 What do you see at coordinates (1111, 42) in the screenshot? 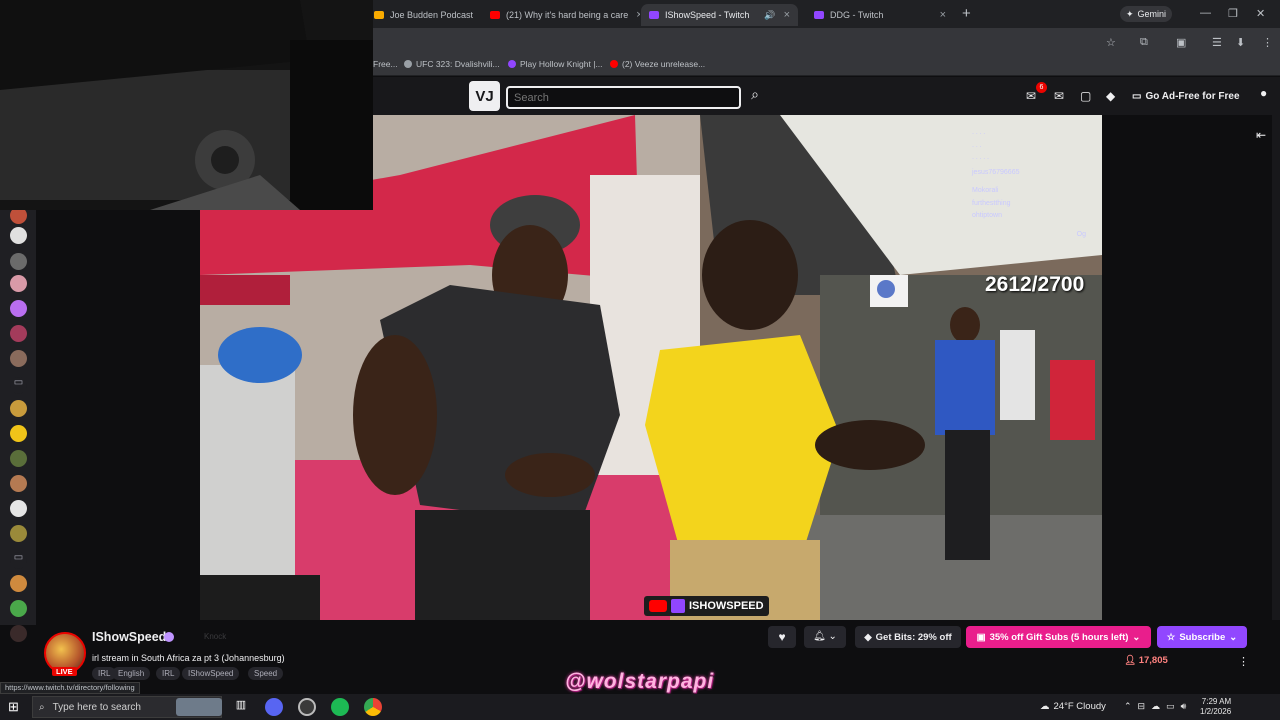
I see `bookmark-star-icon: ☆` at bounding box center [1111, 42].